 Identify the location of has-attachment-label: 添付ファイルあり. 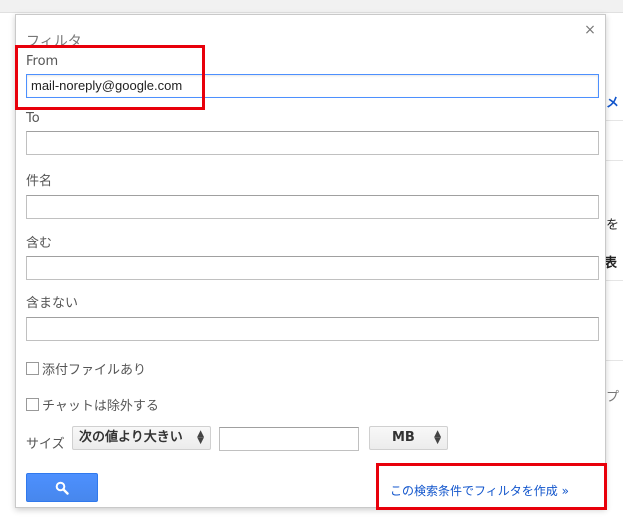
(94, 370).